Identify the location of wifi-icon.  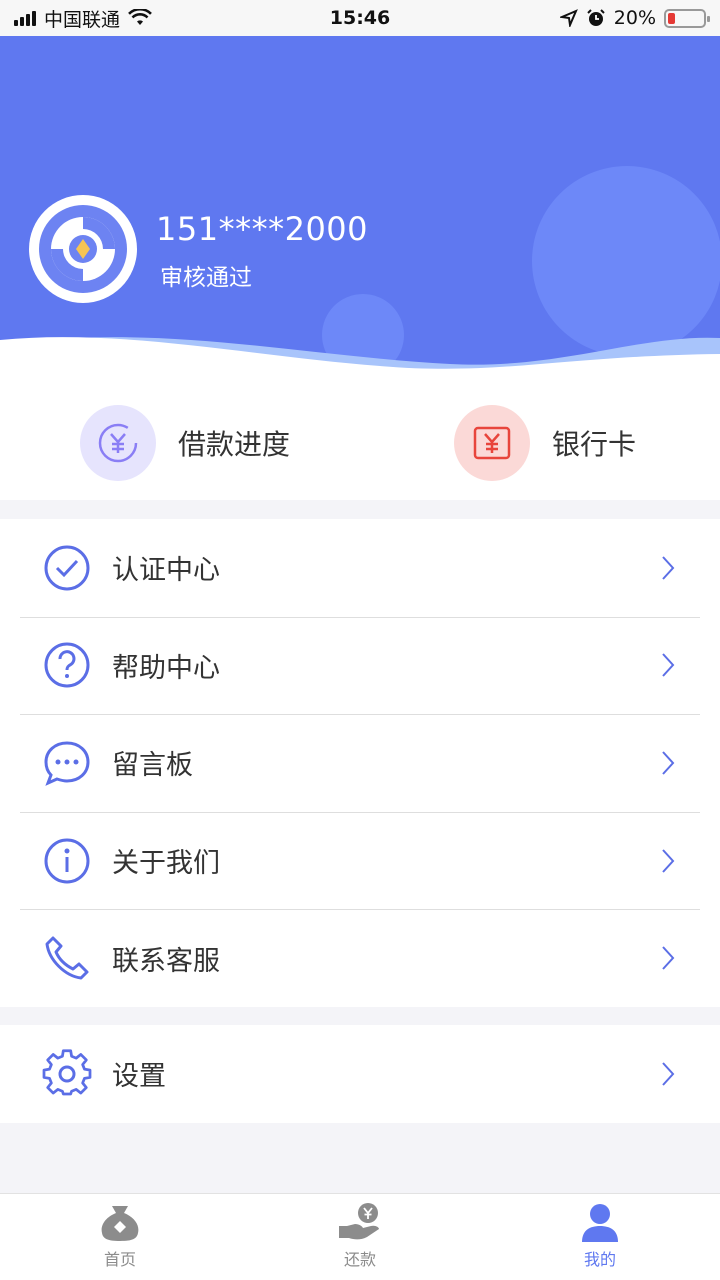
(140, 17).